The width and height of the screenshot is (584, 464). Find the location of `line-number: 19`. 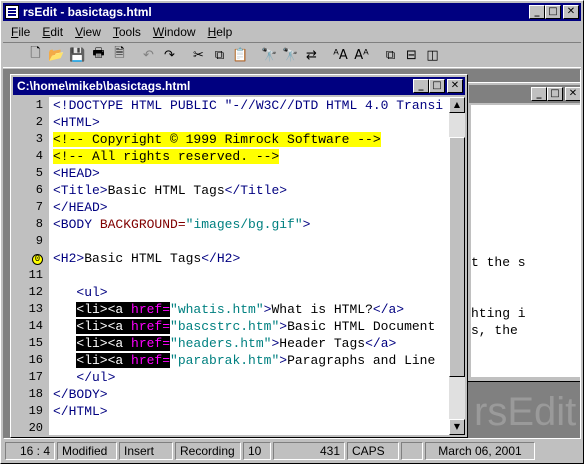

line-number: 19 is located at coordinates (35, 411).